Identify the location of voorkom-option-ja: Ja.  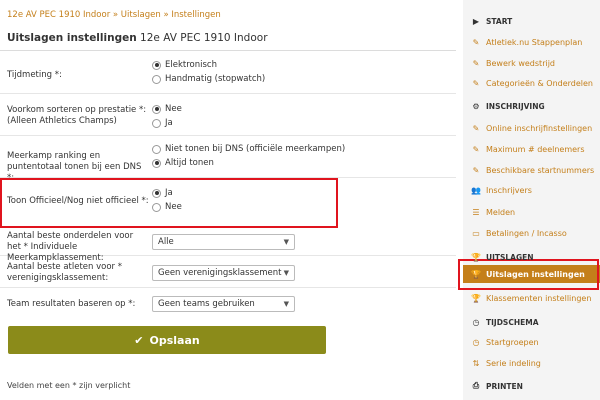
(167, 123).